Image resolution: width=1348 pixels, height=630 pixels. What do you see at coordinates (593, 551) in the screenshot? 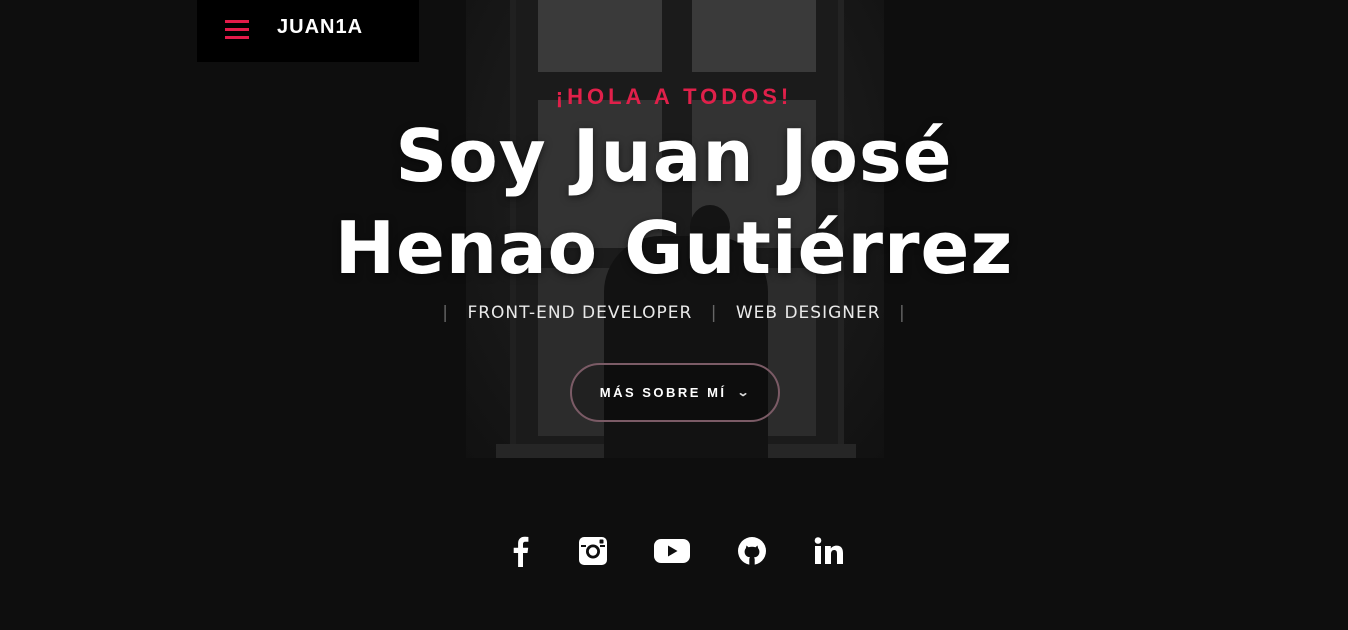
I see `instagram-icon` at bounding box center [593, 551].